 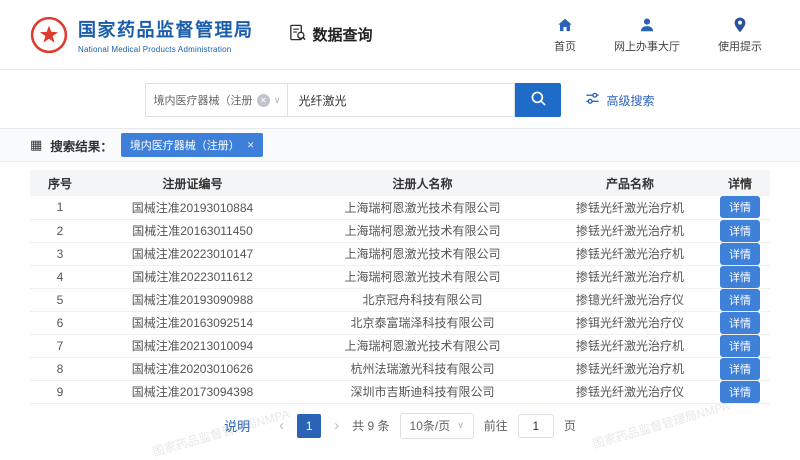 I want to click on table-row: 2 国械注准20163011450 上海瑞柯恩激光技术有限公司 掺铥光纤激光治疗机 详情, so click(x=400, y=231).